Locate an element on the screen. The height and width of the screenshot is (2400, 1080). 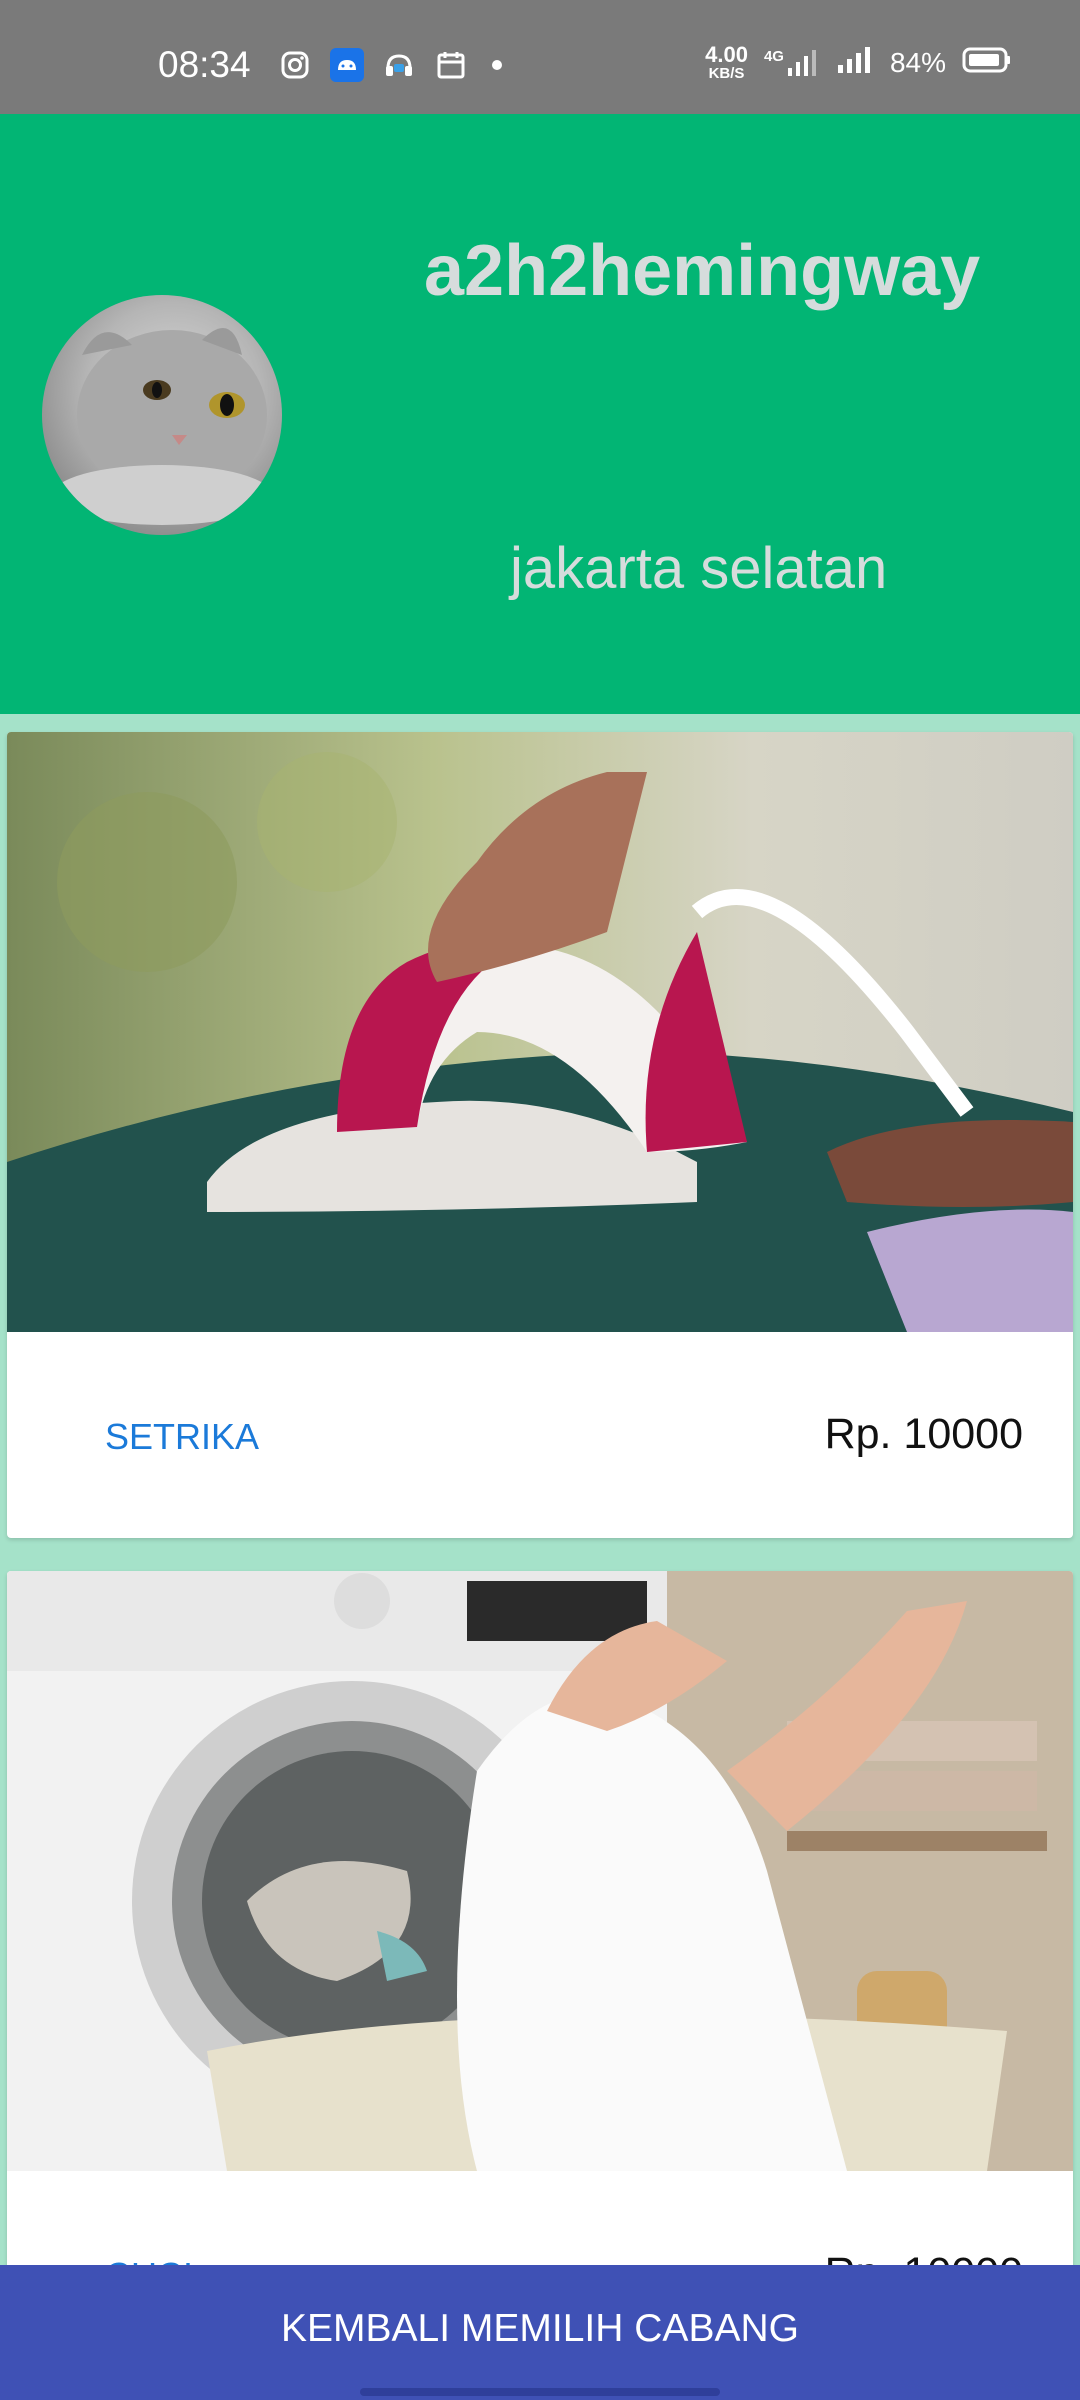
service-row: SETRIKA Rp. 10000 is located at coordinates (540, 1435).